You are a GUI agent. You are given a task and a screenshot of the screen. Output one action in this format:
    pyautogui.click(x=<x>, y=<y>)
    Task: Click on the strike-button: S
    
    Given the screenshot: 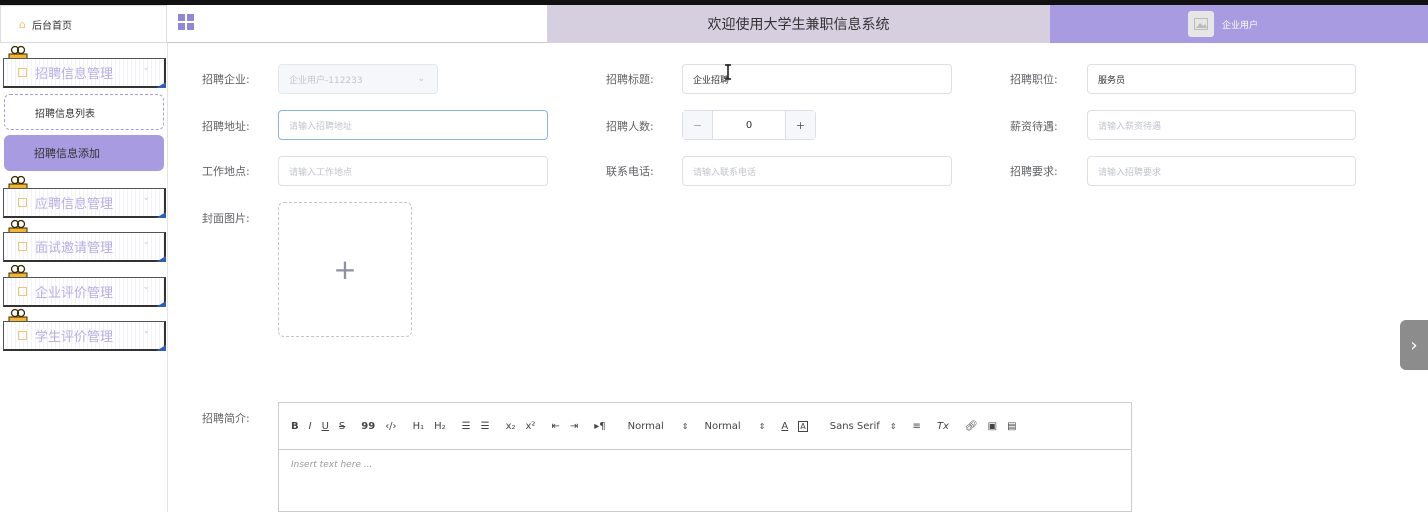 What is the action you would take?
    pyautogui.click(x=342, y=426)
    